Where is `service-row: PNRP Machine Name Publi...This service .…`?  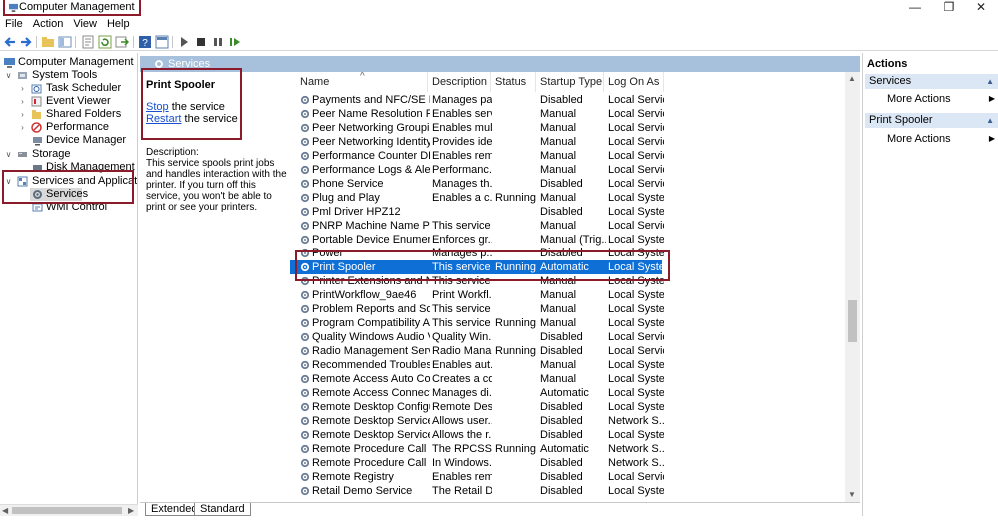
service-row: PNRP Machine Name Publi...This service .… is located at coordinates (477, 226).